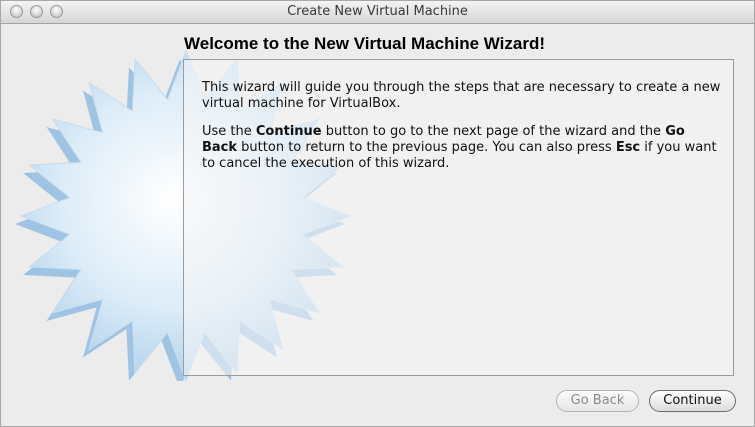  I want to click on window-title: Create New Virtual Machine, so click(377, 11).